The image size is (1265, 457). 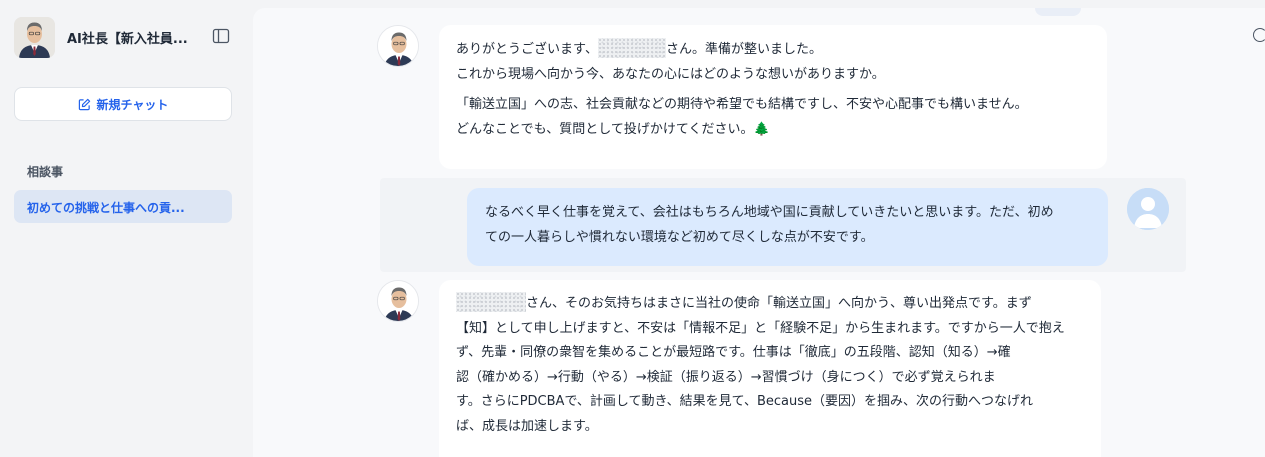 I want to click on message-text: ありがとうございます、, so click(x=527, y=49).